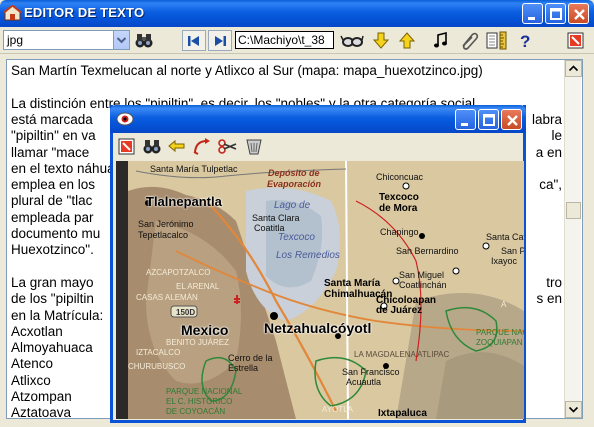 This screenshot has width=594, height=427. I want to click on chevron-down-icon, so click(121, 40).